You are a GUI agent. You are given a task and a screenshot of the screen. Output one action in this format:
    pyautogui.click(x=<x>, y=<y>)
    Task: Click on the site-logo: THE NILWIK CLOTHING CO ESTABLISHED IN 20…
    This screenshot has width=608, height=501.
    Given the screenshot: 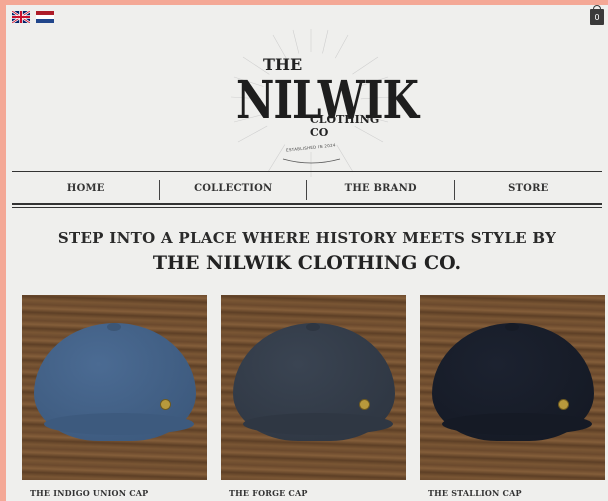 What is the action you would take?
    pyautogui.click(x=323, y=102)
    